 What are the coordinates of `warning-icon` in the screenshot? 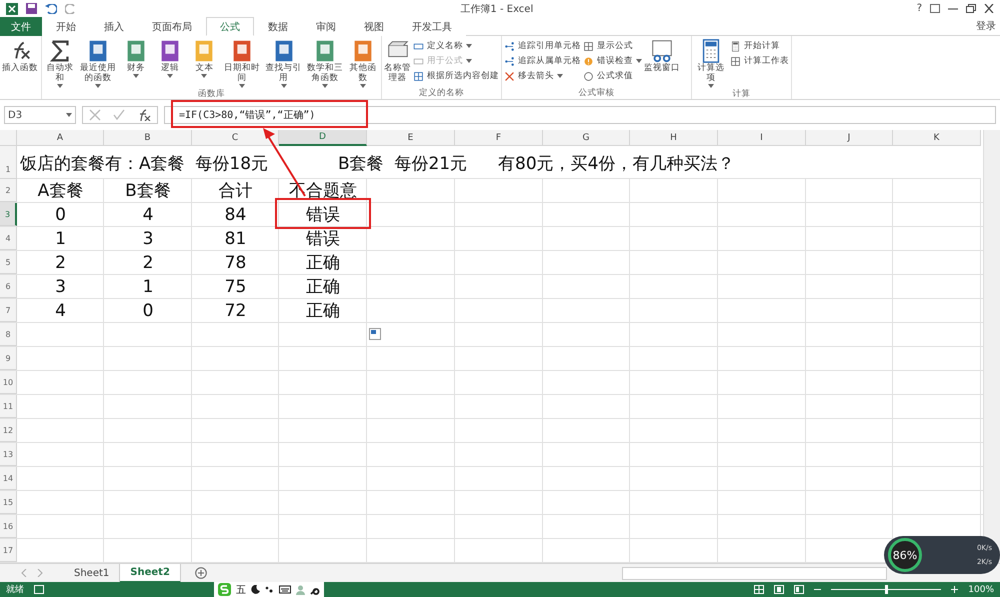 It's located at (588, 61).